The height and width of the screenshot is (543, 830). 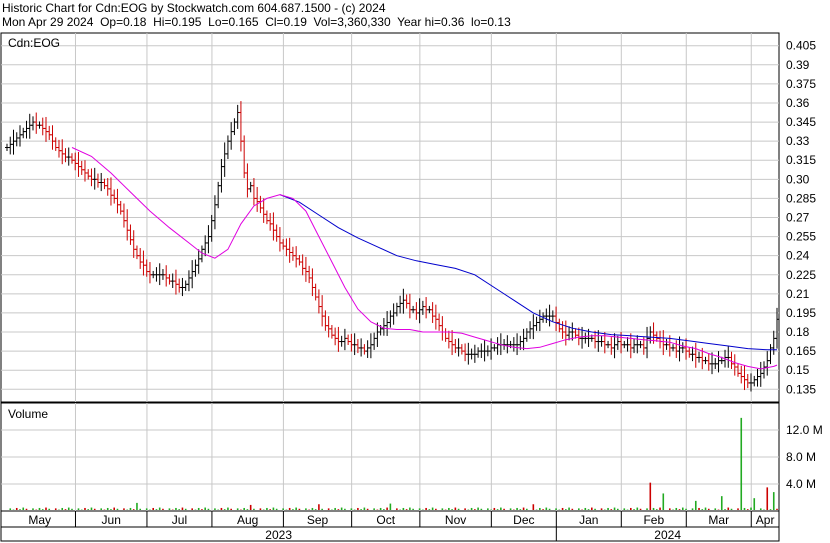 What do you see at coordinates (653, 520) in the screenshot?
I see `month-label: Feb` at bounding box center [653, 520].